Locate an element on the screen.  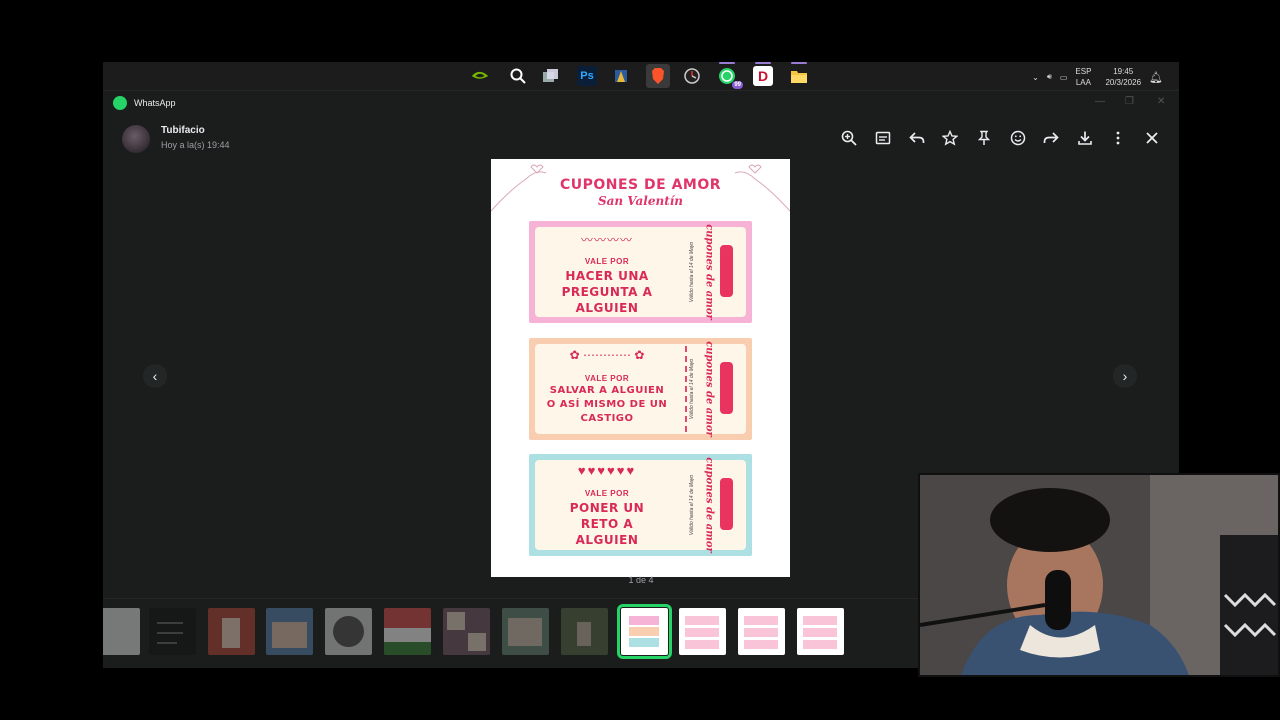
flower-decoration: ✿ ⋯⋯⋯⋯ ✿ is located at coordinates (607, 355).